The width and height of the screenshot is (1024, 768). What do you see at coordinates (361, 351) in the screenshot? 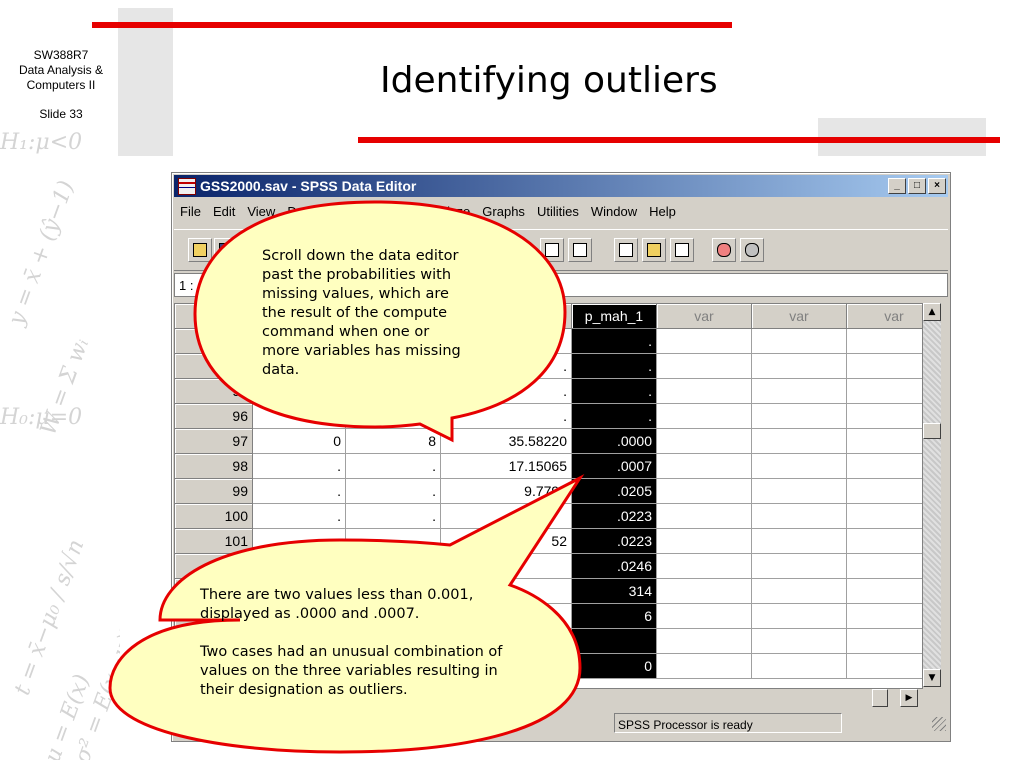
I see `callout-top-line: more variables has missing` at bounding box center [361, 351].